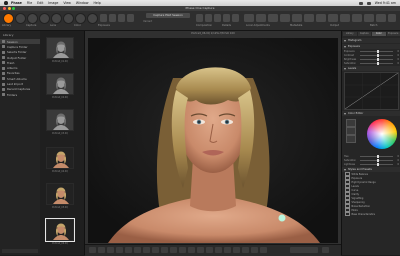 Image resolution: width=400 pixels, height=256 pixels. What do you see at coordinates (67, 3) in the screenshot?
I see `menu-view: View` at bounding box center [67, 3].